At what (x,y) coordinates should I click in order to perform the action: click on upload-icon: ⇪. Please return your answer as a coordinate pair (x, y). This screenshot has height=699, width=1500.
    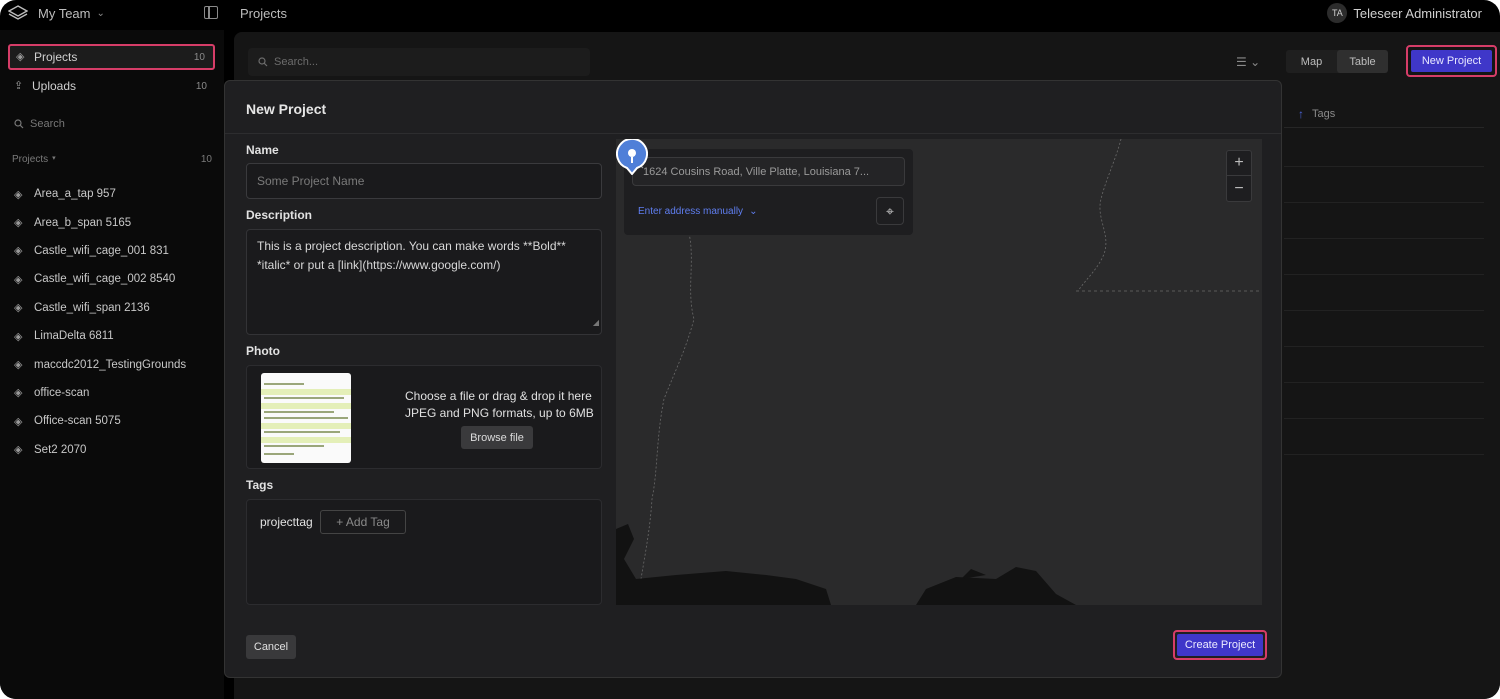
    Looking at the image, I should click on (19, 86).